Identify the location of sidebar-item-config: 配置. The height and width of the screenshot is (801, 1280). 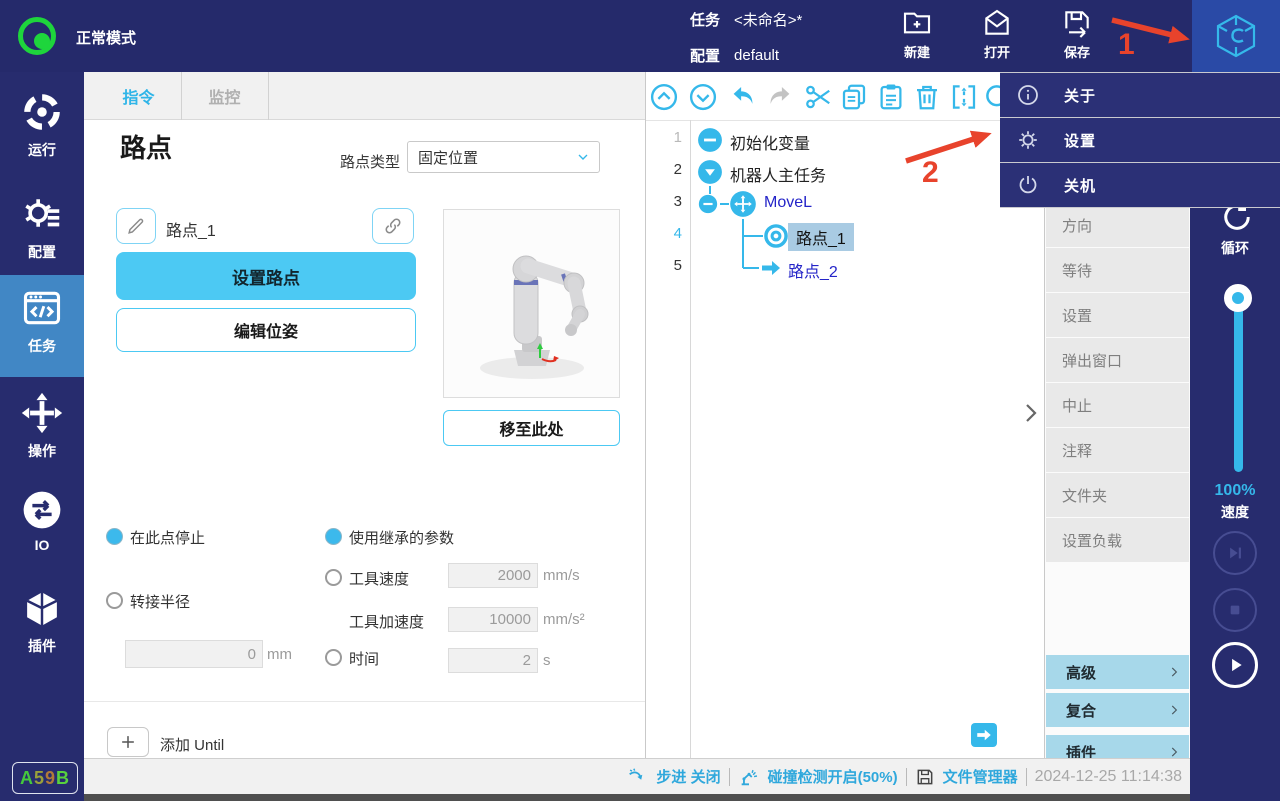
(42, 226).